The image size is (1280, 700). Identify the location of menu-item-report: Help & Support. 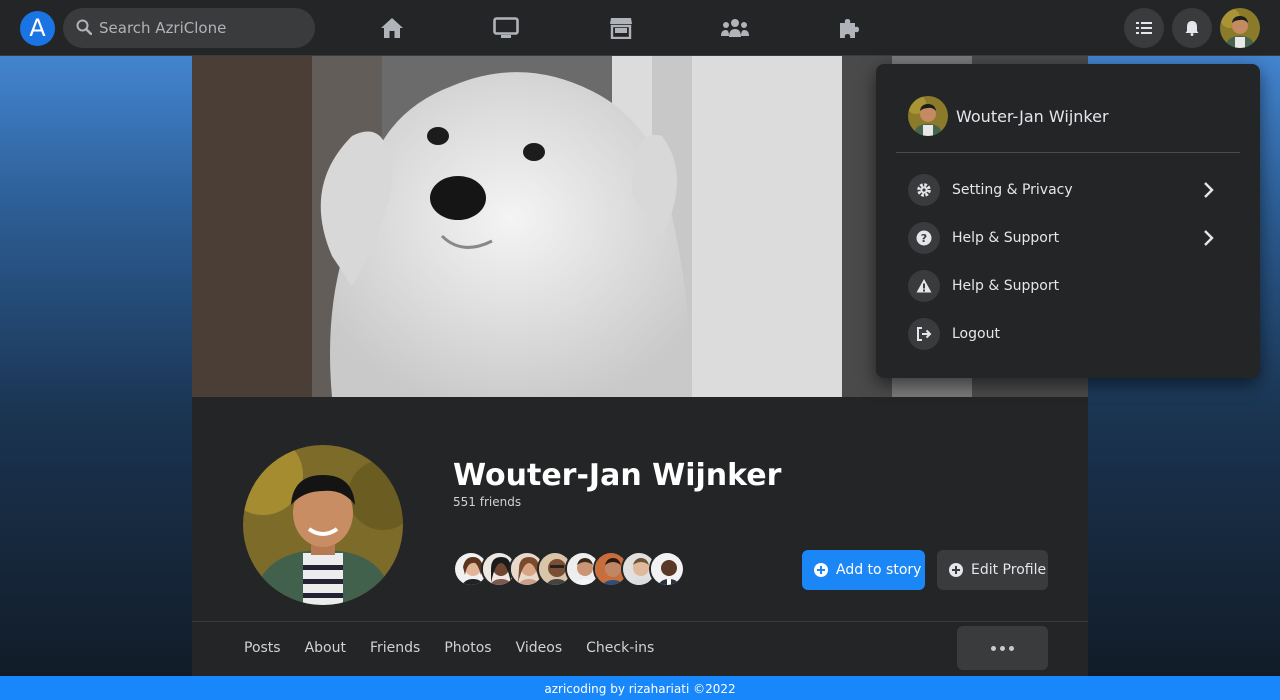
(1068, 286).